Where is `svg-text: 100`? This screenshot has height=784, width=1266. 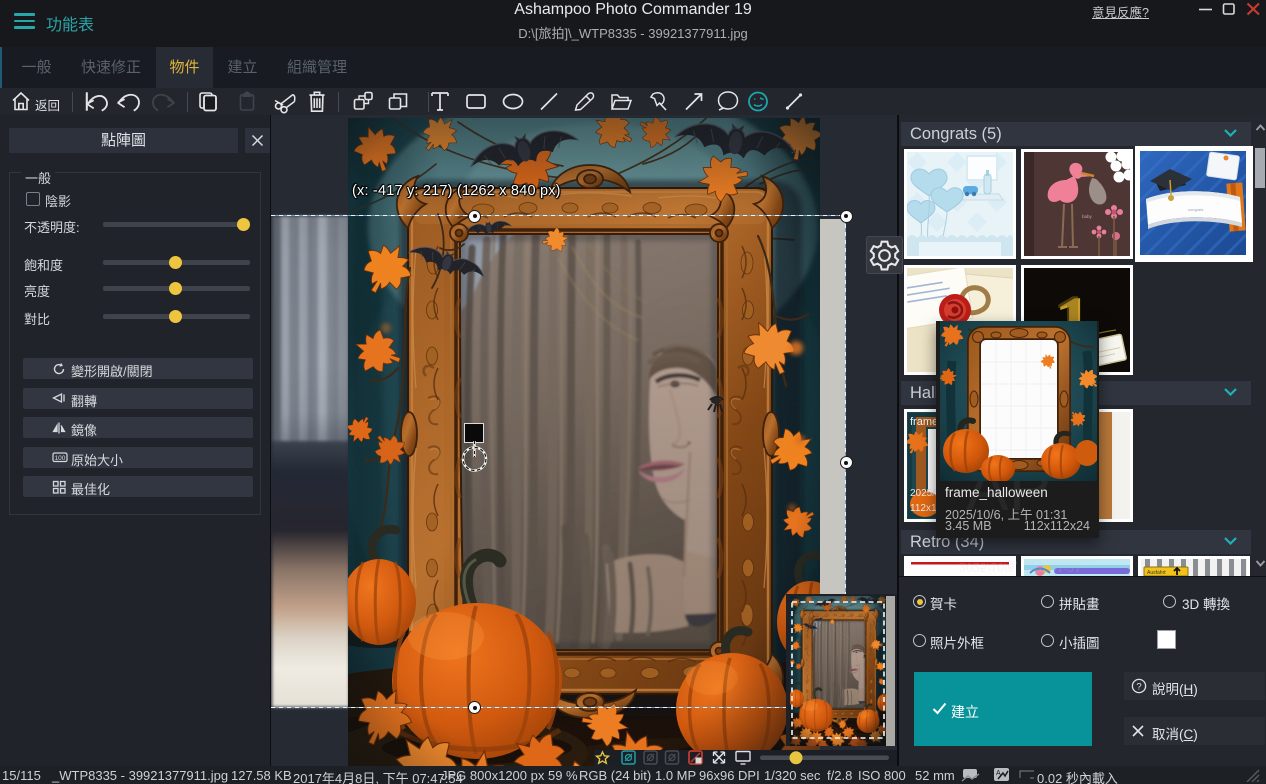
svg-text: 100 is located at coordinates (60, 458).